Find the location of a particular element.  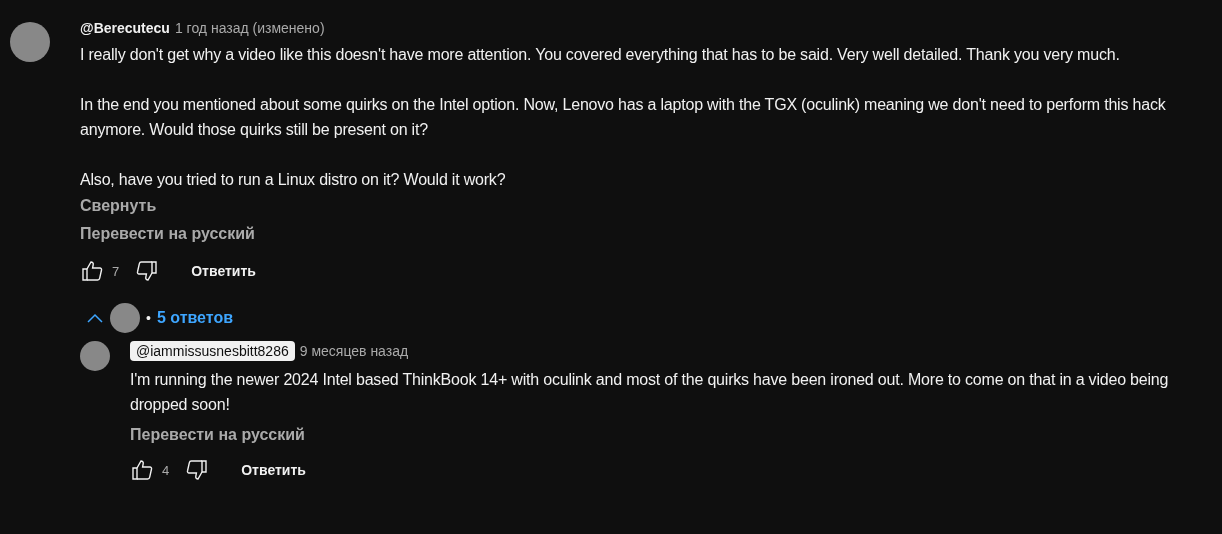

reply-text: I'm running the newer 2024 Intel based ThinkBook 14+ with oculink and most of the quirks have been ironed out. More to come on that in a video being dropped soon! is located at coordinates (650, 392).